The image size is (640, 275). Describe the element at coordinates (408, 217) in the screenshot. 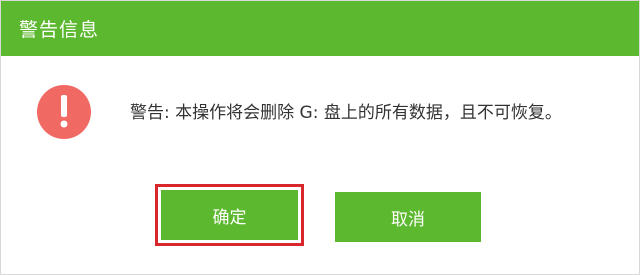

I see `cancel-button: 取消` at that location.